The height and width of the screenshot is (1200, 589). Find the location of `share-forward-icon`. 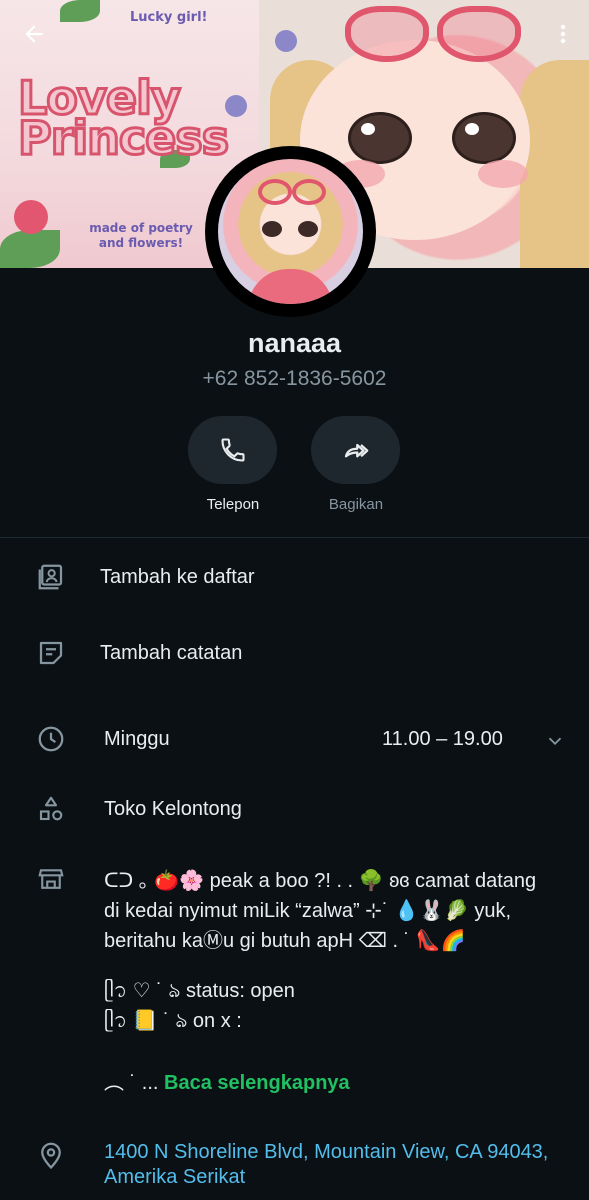

share-forward-icon is located at coordinates (356, 450).